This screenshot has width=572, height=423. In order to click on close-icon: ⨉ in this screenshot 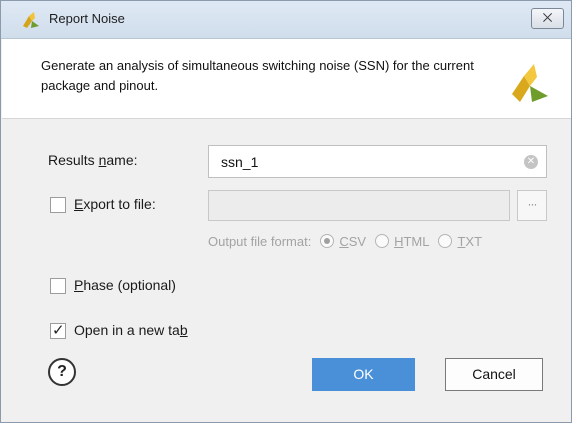, I will do `click(547, 18)`.